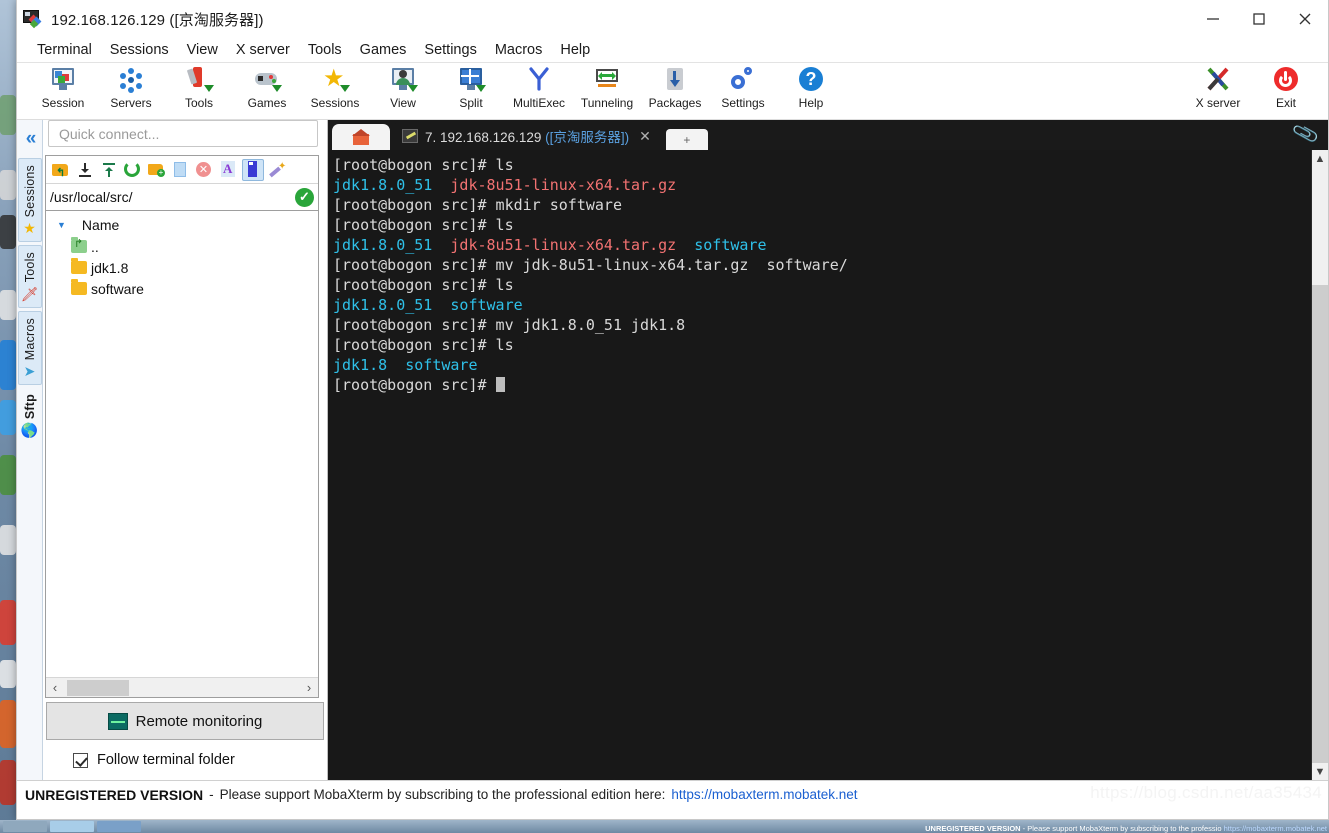  Describe the element at coordinates (450, 50) in the screenshot. I see `menu-settings: Settings` at that location.